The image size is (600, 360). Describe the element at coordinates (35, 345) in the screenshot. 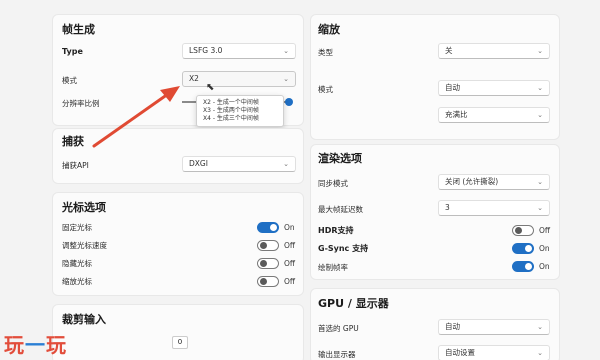

I see `watermark-logo: 玩一玩` at that location.